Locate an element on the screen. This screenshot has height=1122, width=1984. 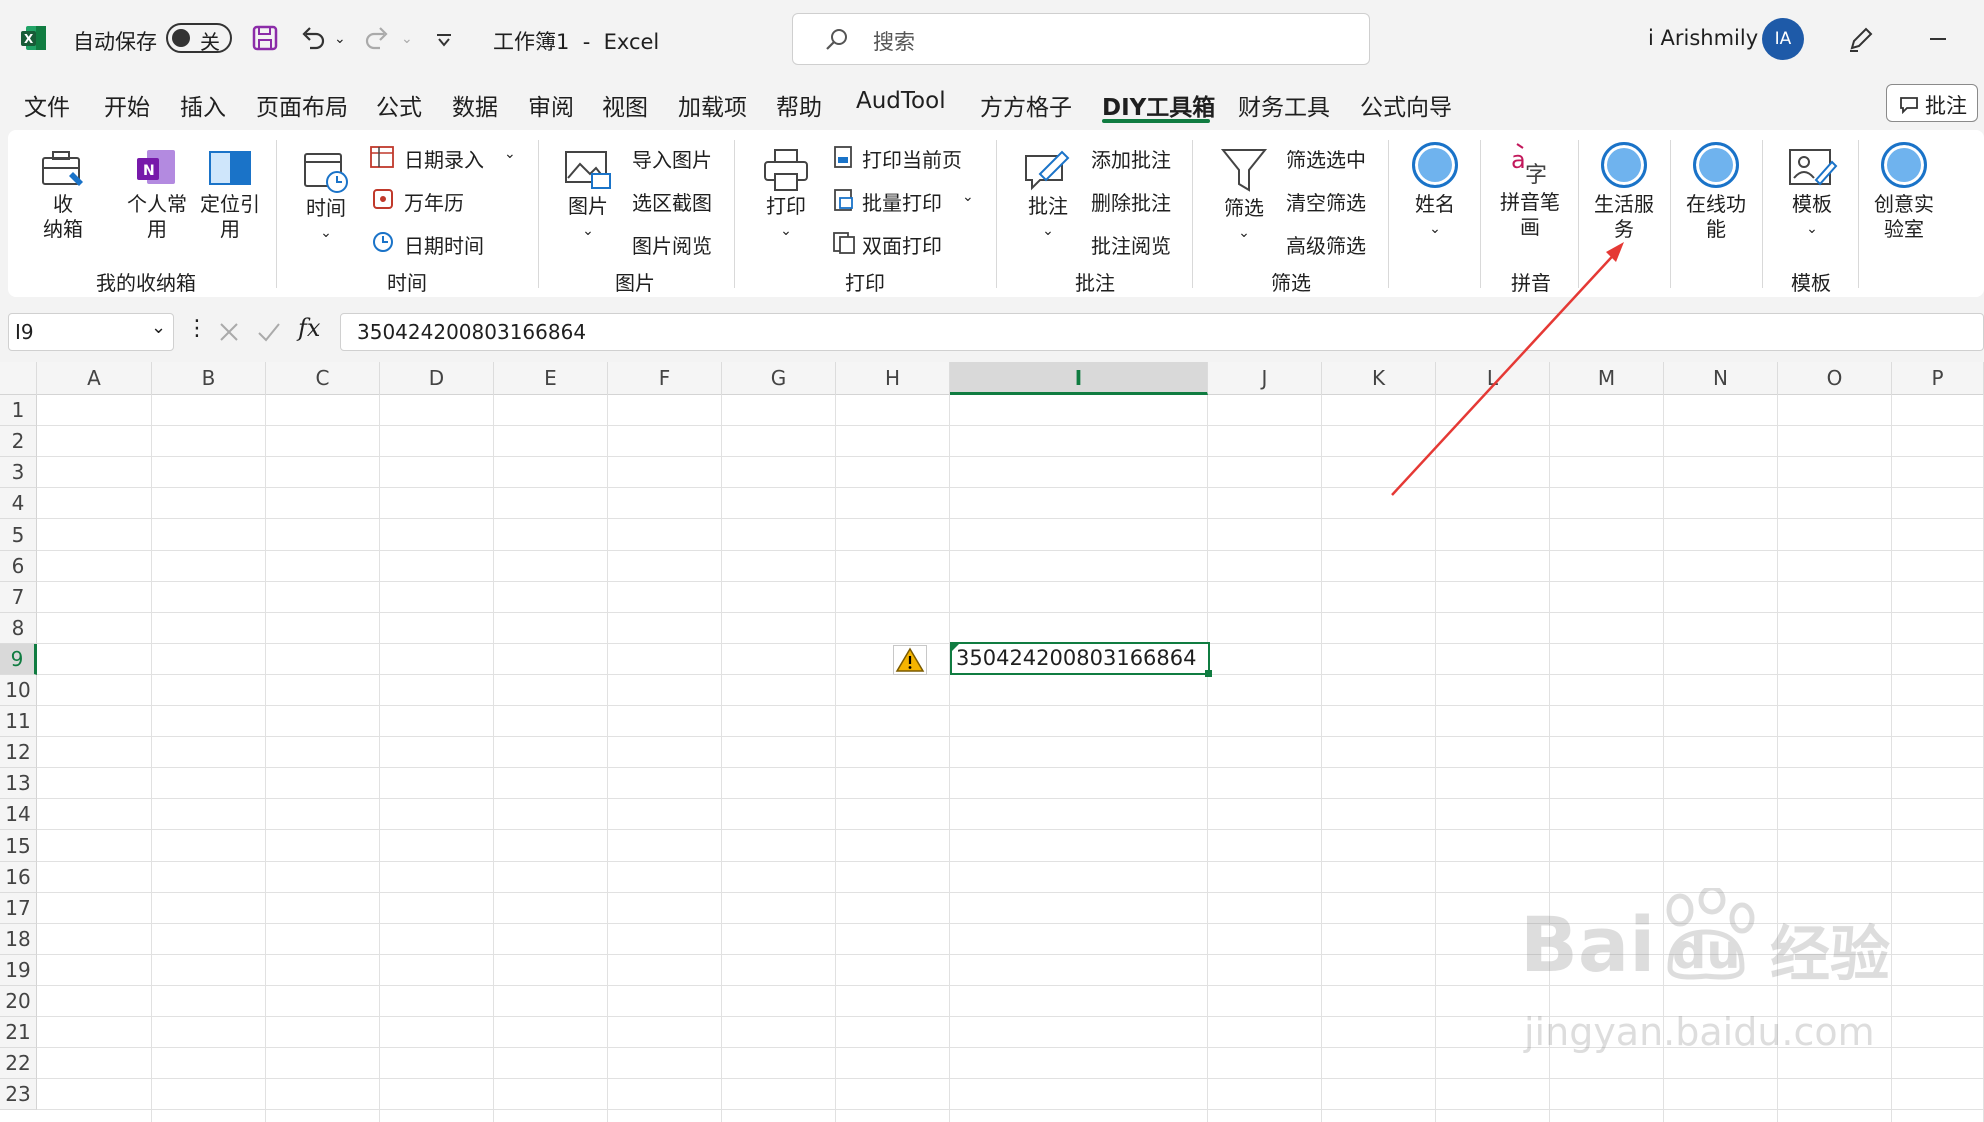
formula-input: 350424200803166864 is located at coordinates (1162, 332).